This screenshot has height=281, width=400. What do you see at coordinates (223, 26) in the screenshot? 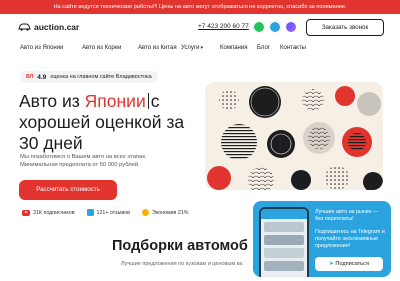
I see `phone-link: +7 423 200 60 77` at bounding box center [223, 26].